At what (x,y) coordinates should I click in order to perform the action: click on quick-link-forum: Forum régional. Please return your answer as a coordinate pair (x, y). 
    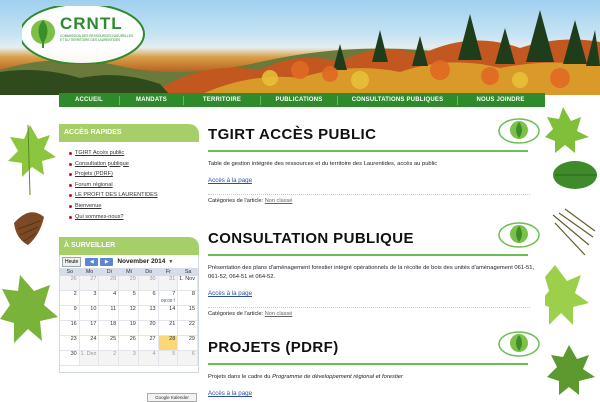
    Looking at the image, I should click on (94, 185).